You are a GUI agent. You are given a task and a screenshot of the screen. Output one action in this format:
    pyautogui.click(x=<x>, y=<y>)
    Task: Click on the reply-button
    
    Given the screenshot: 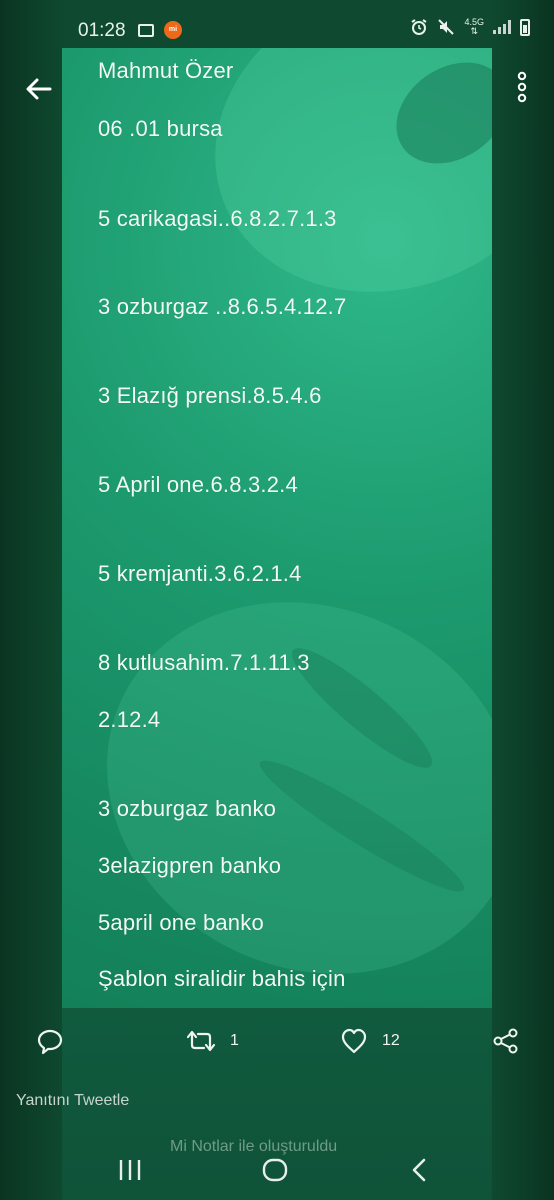 What is the action you would take?
    pyautogui.click(x=50, y=1041)
    